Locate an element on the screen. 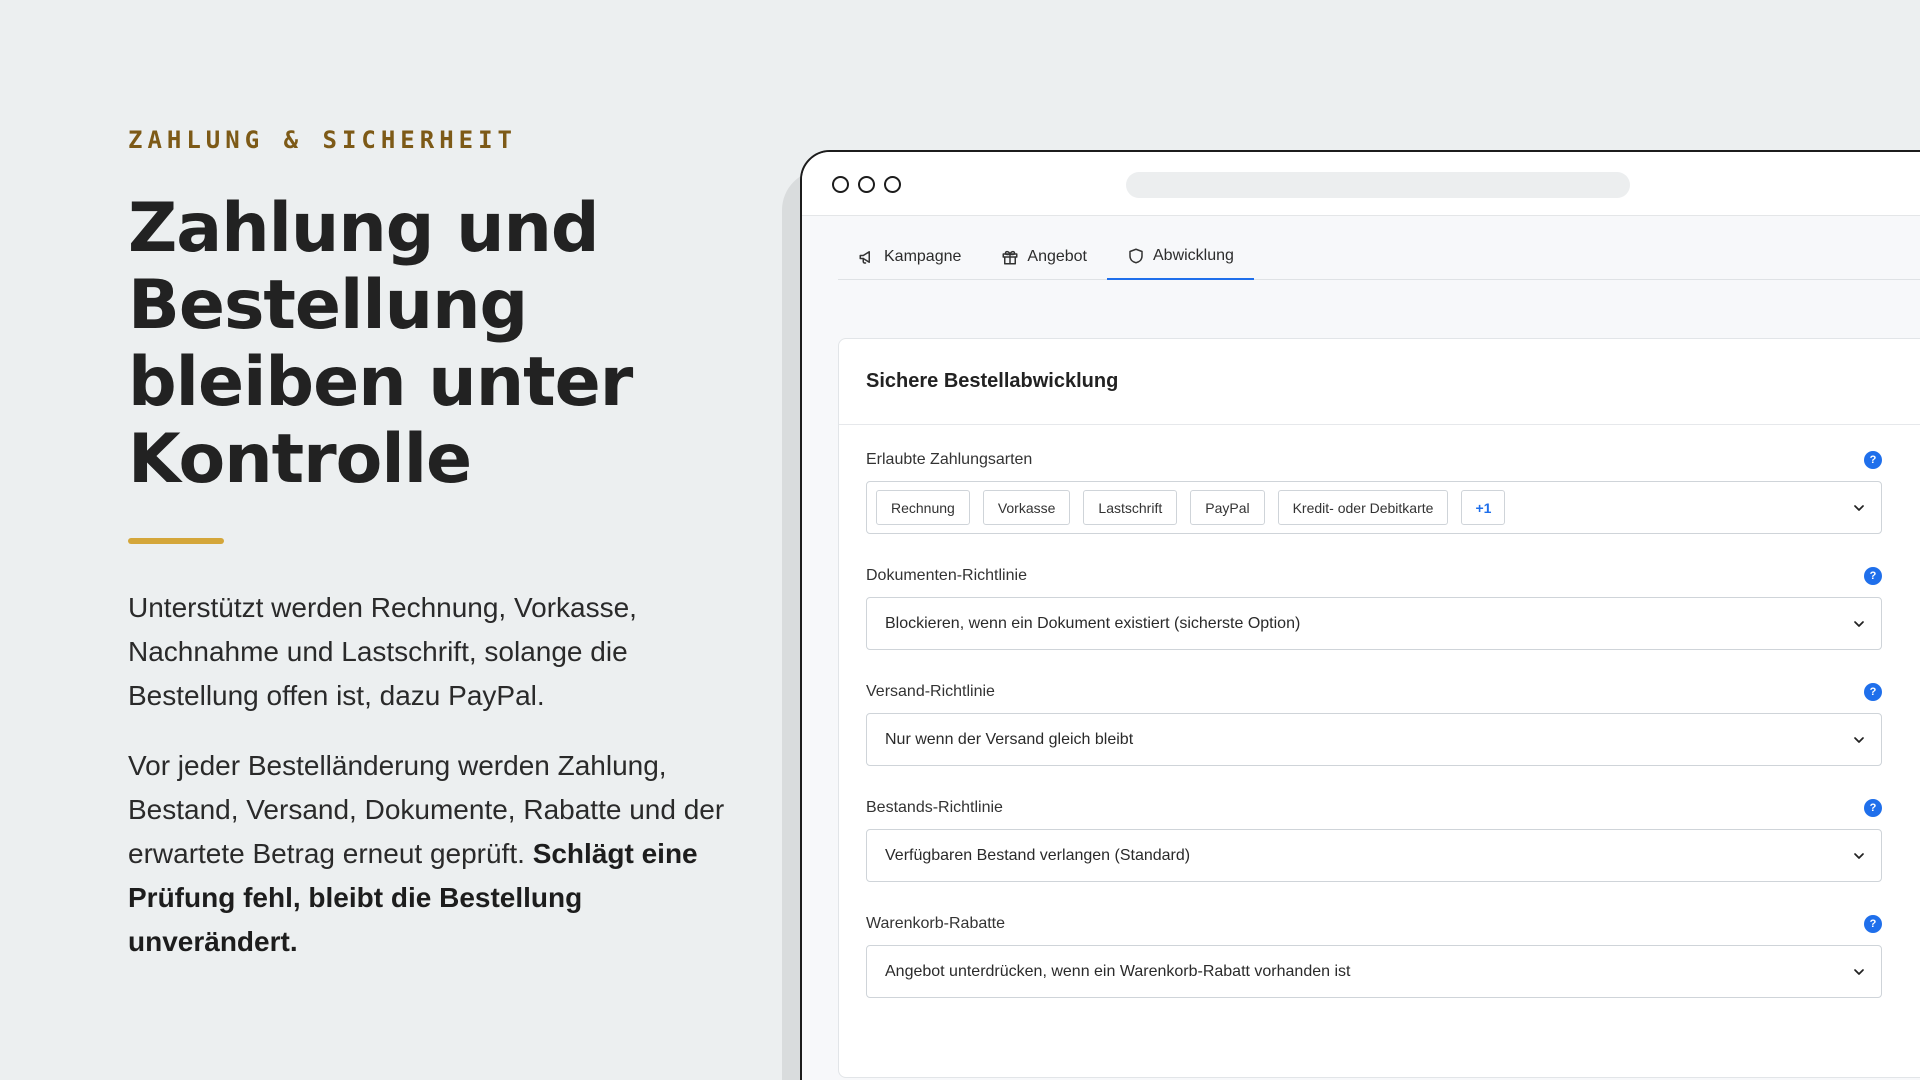  accent-divider is located at coordinates (176, 541).